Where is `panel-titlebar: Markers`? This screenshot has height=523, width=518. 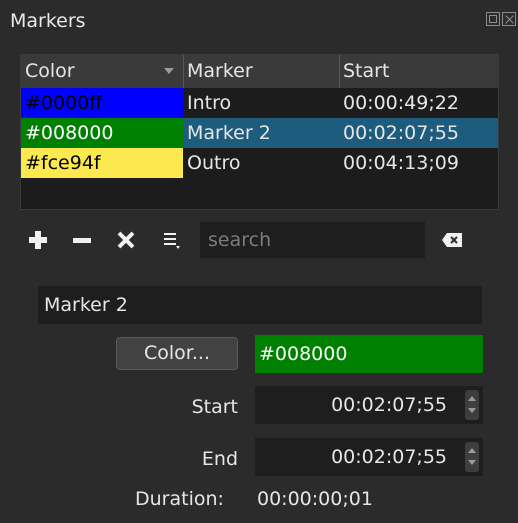
panel-titlebar: Markers is located at coordinates (259, 23).